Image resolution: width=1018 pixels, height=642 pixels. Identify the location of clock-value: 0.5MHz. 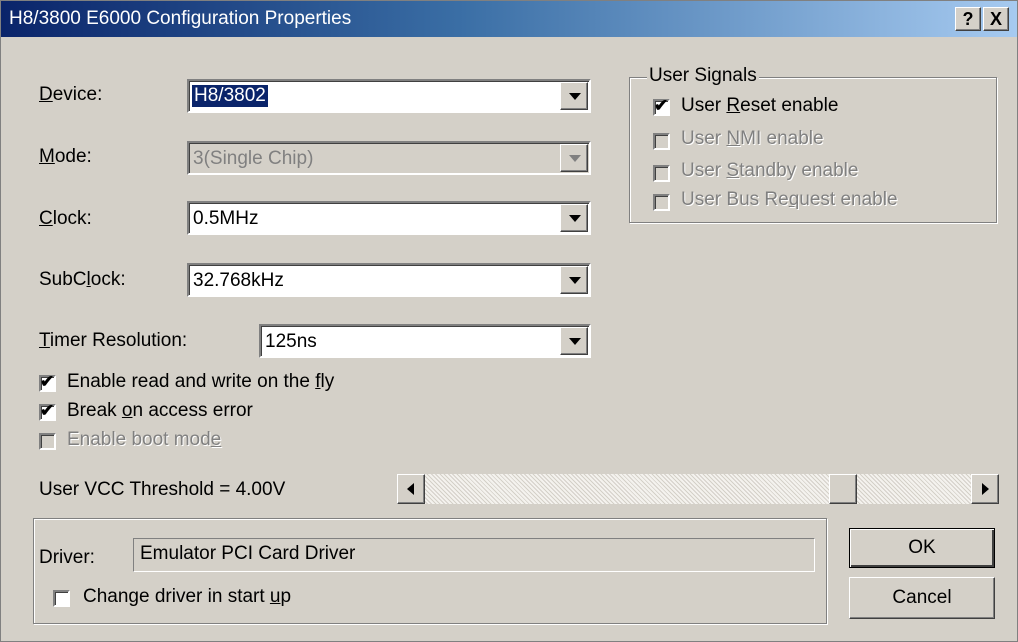
(226, 218).